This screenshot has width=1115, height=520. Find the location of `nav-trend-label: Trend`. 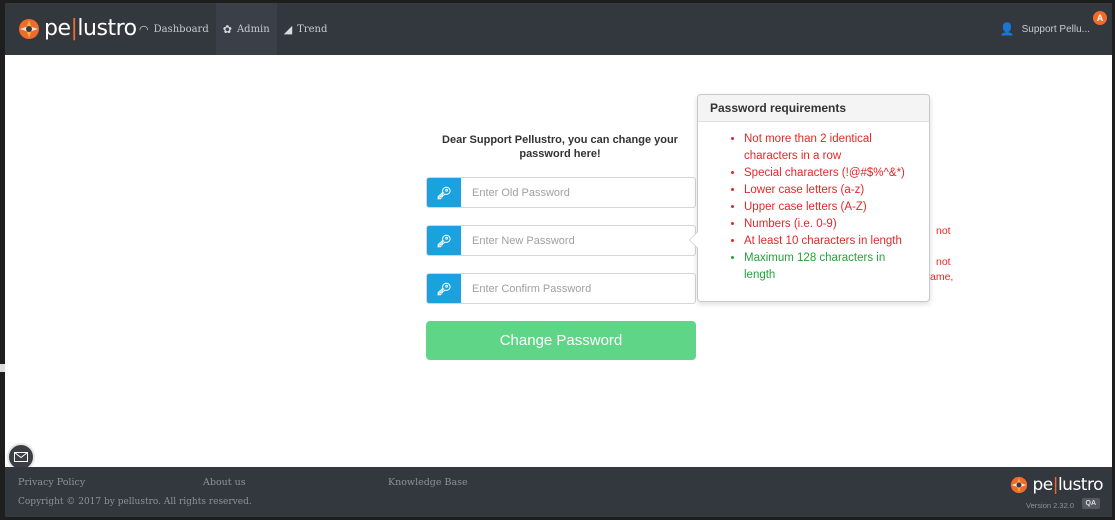

nav-trend-label: Trend is located at coordinates (312, 29).